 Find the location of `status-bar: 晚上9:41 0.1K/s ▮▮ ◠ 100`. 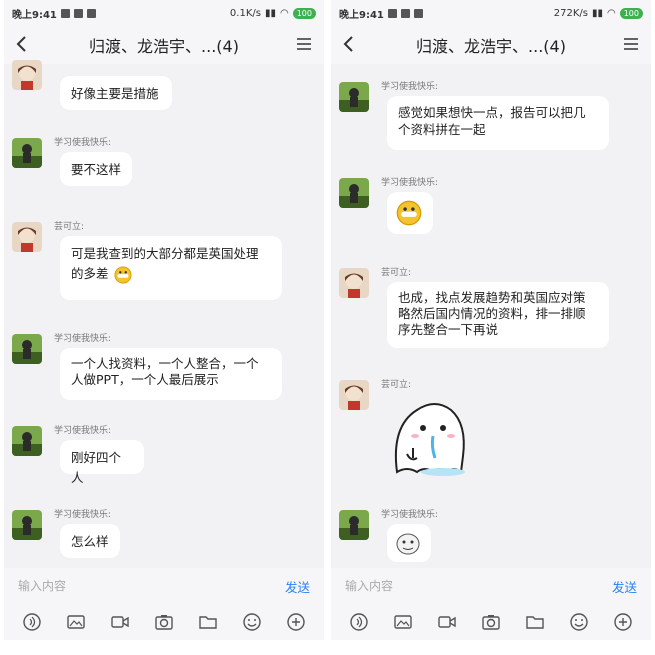

status-bar: 晚上9:41 0.1K/s ▮▮ ◠ 100 is located at coordinates (164, 13).